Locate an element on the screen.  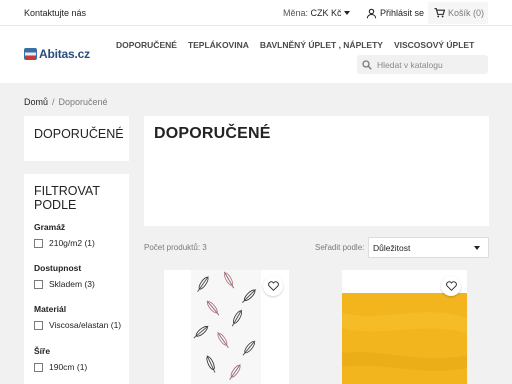
menu-item-doporucene: DOPORUČENÉ is located at coordinates (146, 45).